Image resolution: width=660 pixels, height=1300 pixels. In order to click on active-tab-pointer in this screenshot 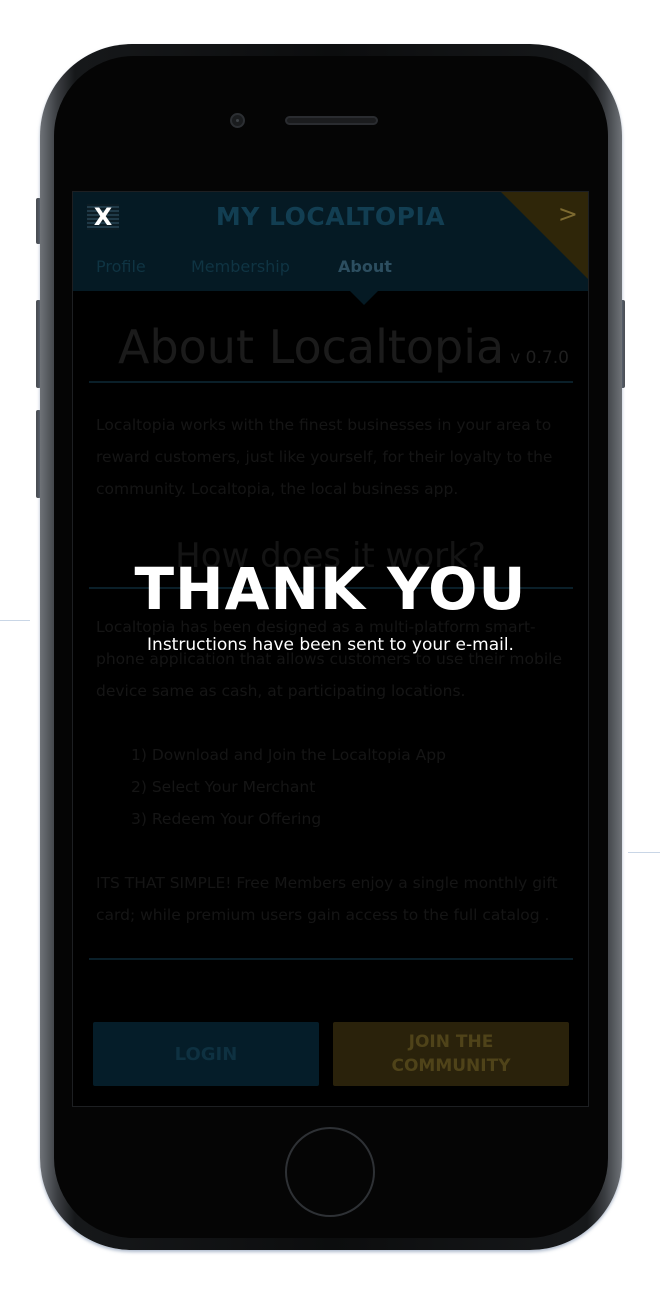, I will do `click(364, 298)`.